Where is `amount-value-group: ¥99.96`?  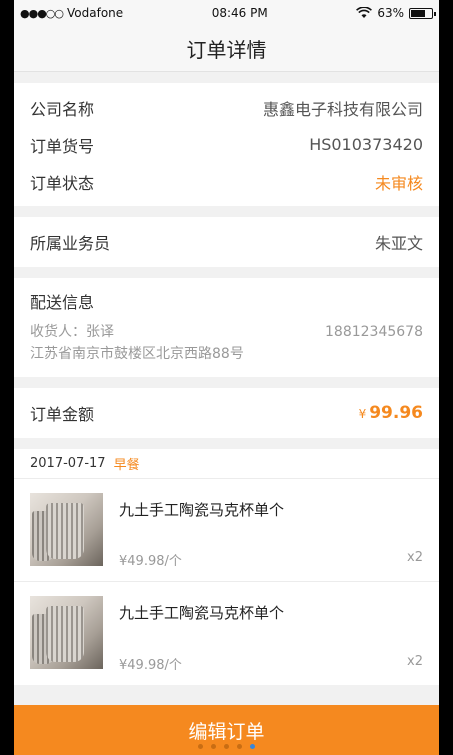 amount-value-group: ¥99.96 is located at coordinates (391, 413).